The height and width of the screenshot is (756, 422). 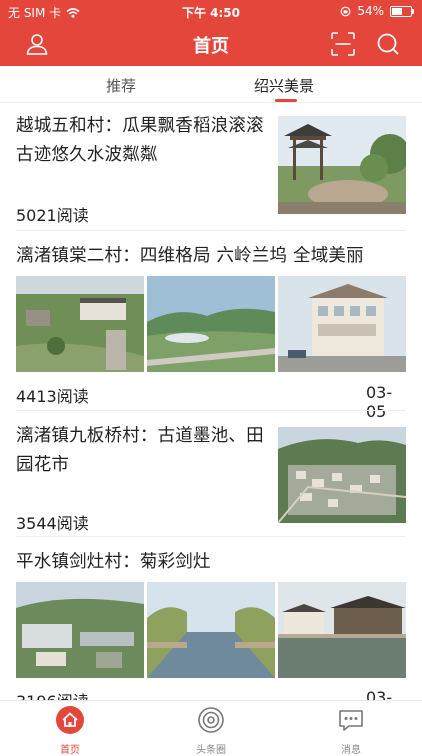 What do you see at coordinates (52, 396) in the screenshot?
I see `article-read-count: 4413阅读` at bounding box center [52, 396].